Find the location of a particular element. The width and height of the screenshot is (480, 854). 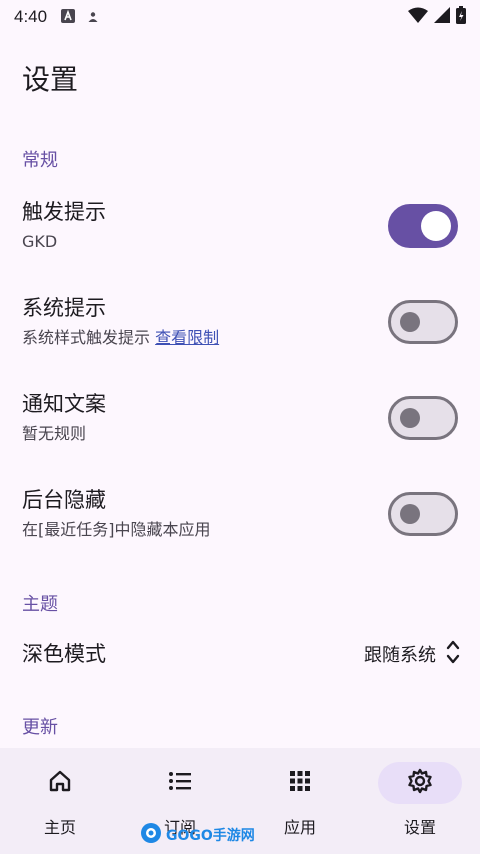

background-hide-switch is located at coordinates (423, 514).